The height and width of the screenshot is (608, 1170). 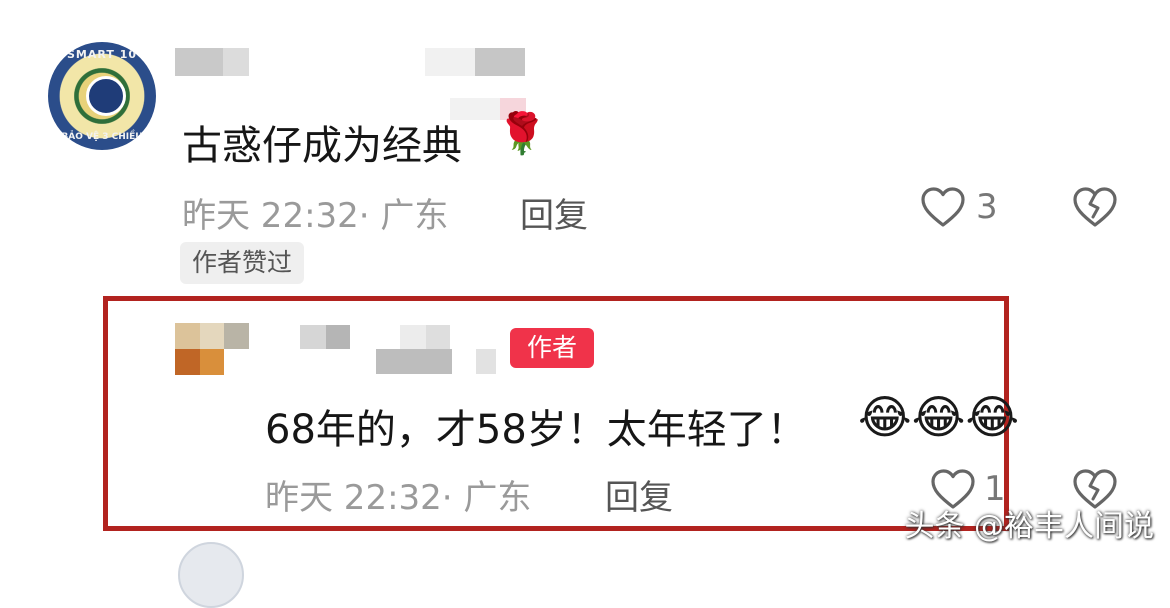 What do you see at coordinates (939, 417) in the screenshot?
I see `laughing-crying-emojis: 😂😂😂` at bounding box center [939, 417].